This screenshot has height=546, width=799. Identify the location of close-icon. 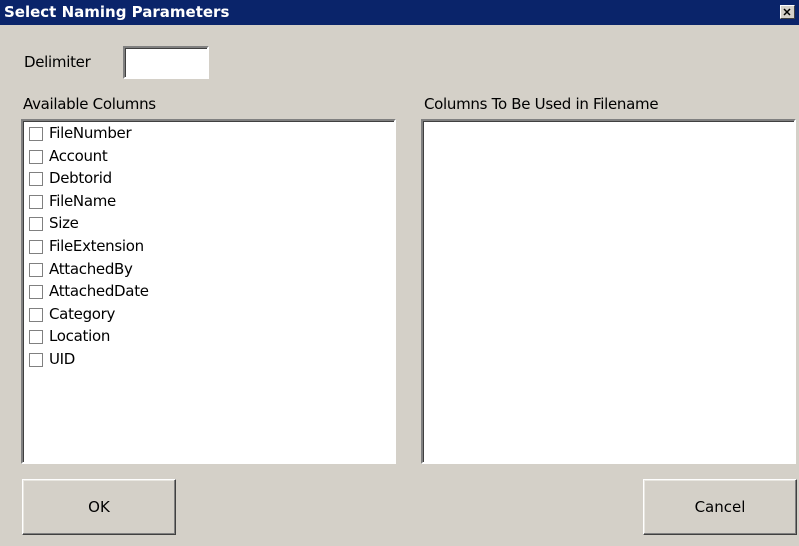
(787, 12).